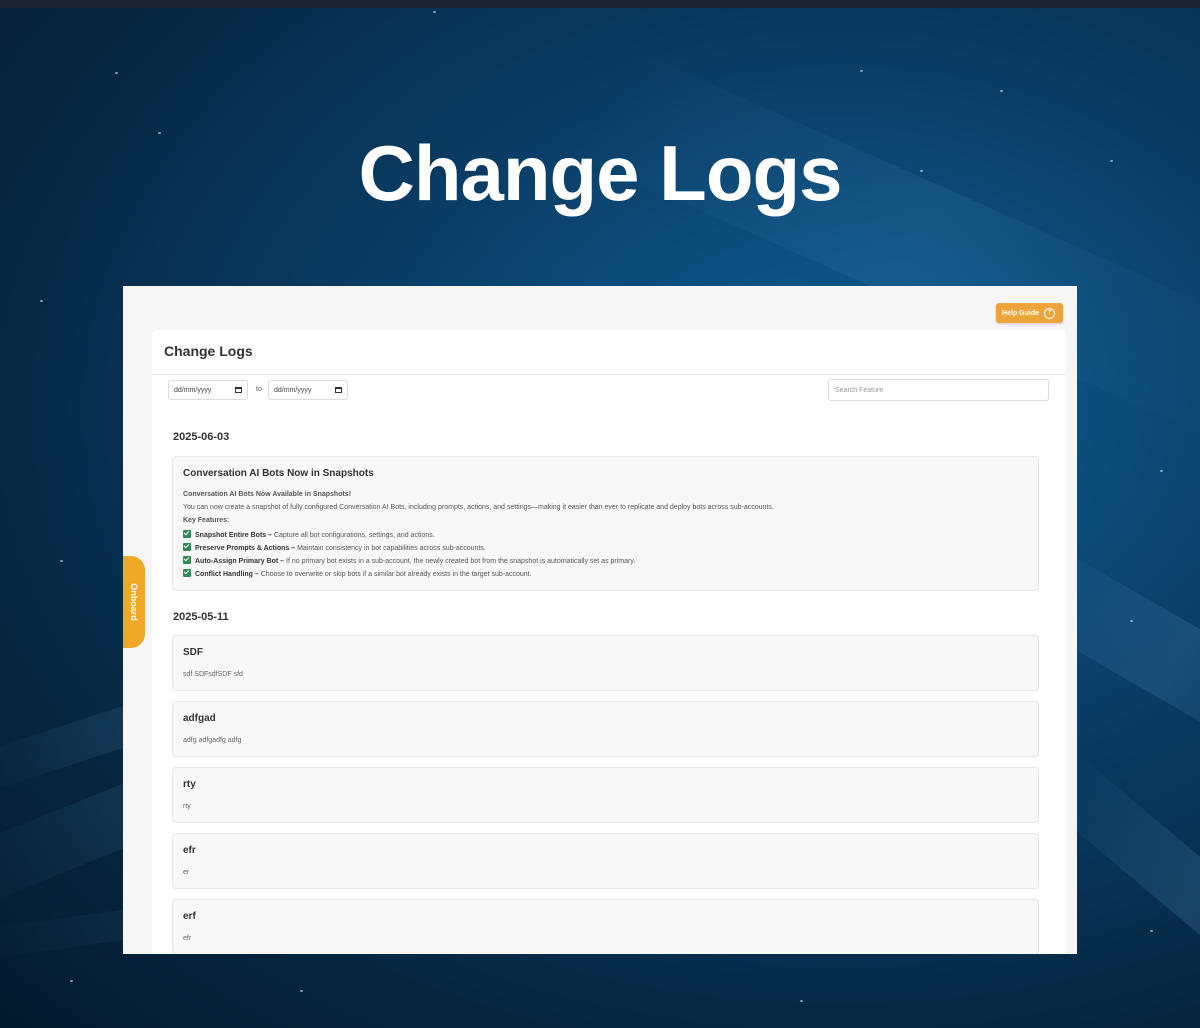 This screenshot has height=1028, width=1200. I want to click on entry-title: Conversation AI Bots Now in Snapshots, so click(278, 473).